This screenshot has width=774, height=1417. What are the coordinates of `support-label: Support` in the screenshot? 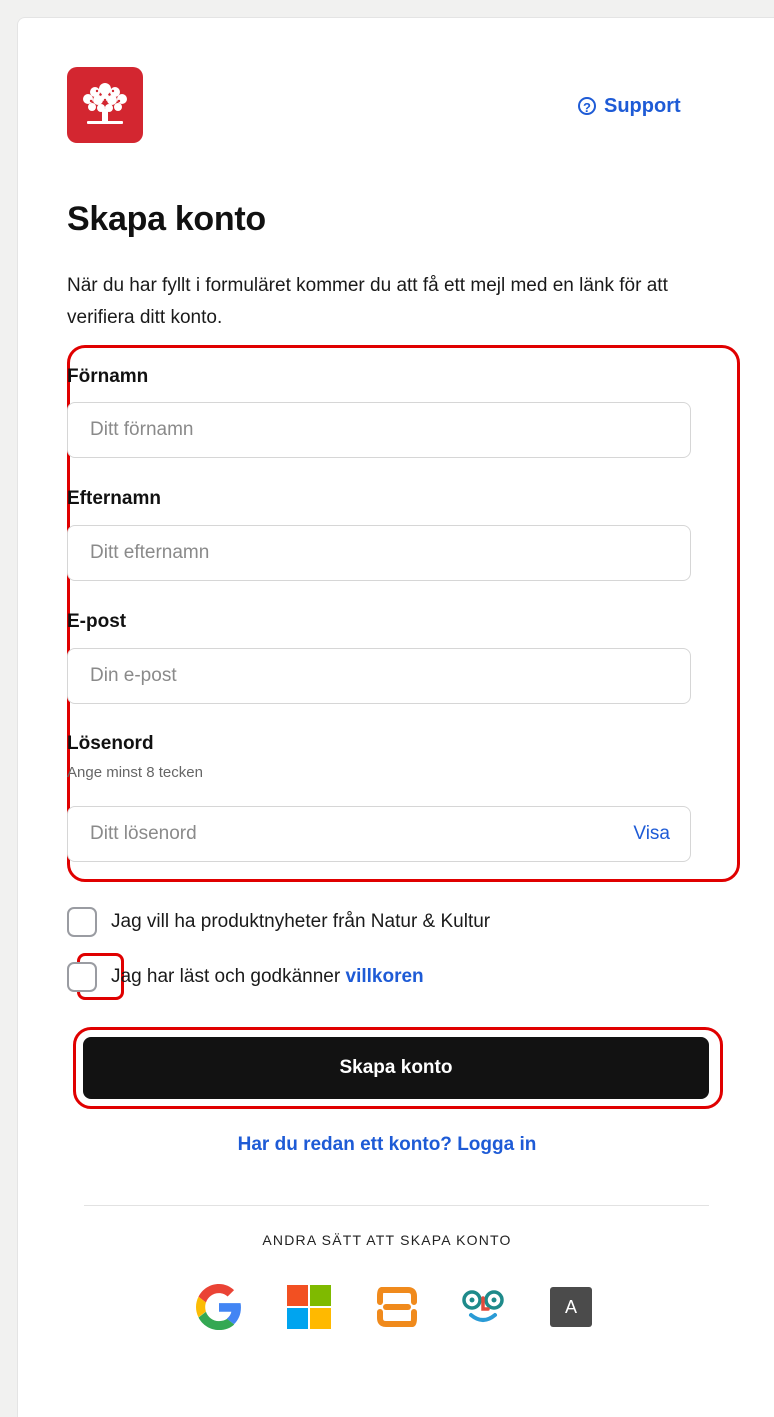 It's located at (642, 105).